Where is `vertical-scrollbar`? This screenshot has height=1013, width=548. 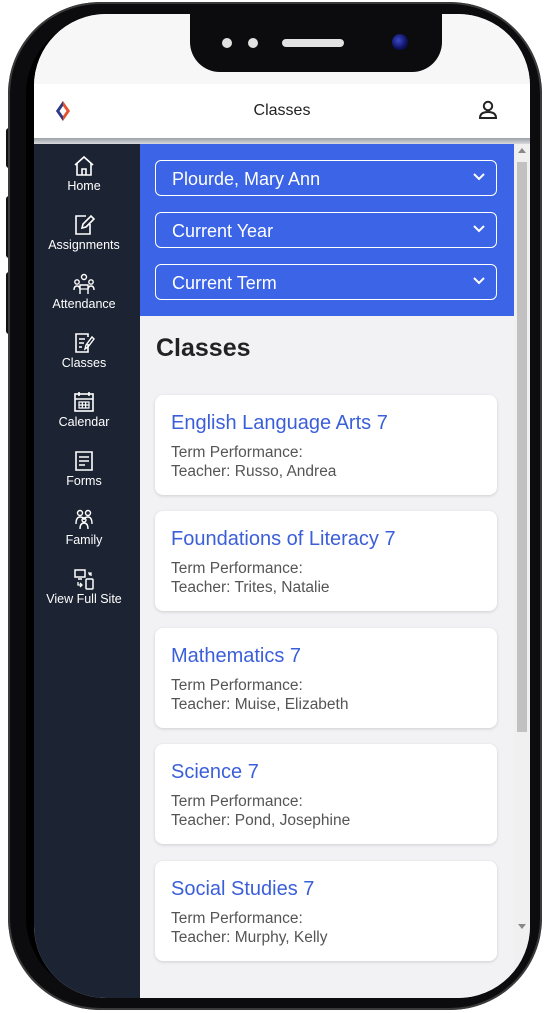 vertical-scrollbar is located at coordinates (522, 571).